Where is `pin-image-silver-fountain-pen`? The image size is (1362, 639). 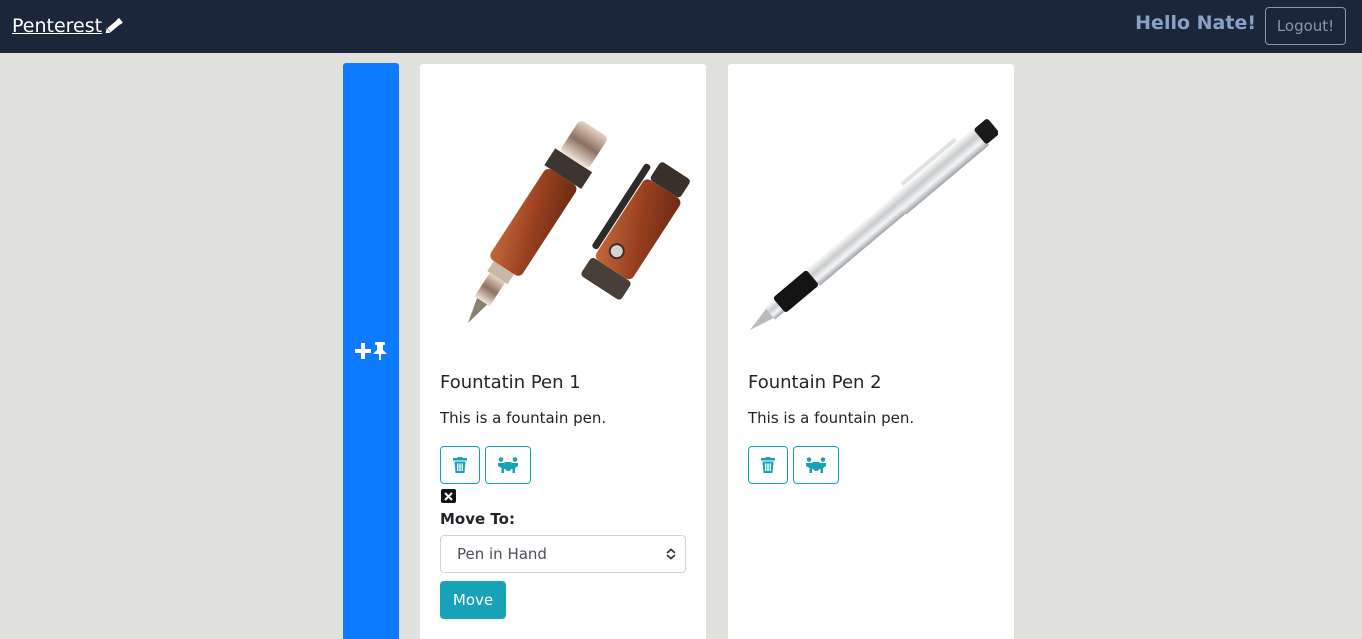 pin-image-silver-fountain-pen is located at coordinates (874, 224).